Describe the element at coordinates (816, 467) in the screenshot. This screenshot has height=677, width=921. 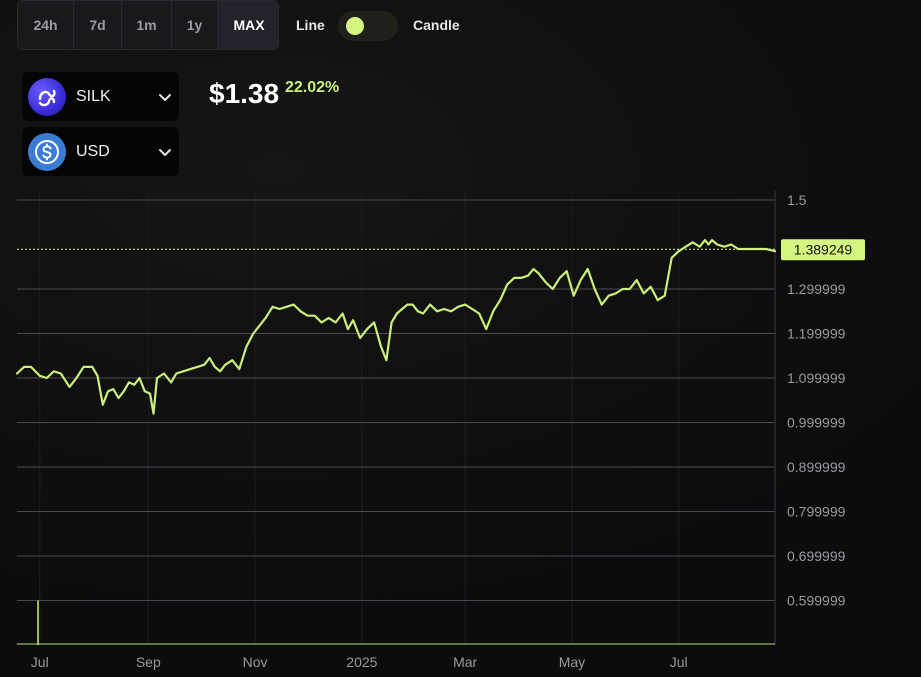
I see `y-tick-label: 0.899999` at that location.